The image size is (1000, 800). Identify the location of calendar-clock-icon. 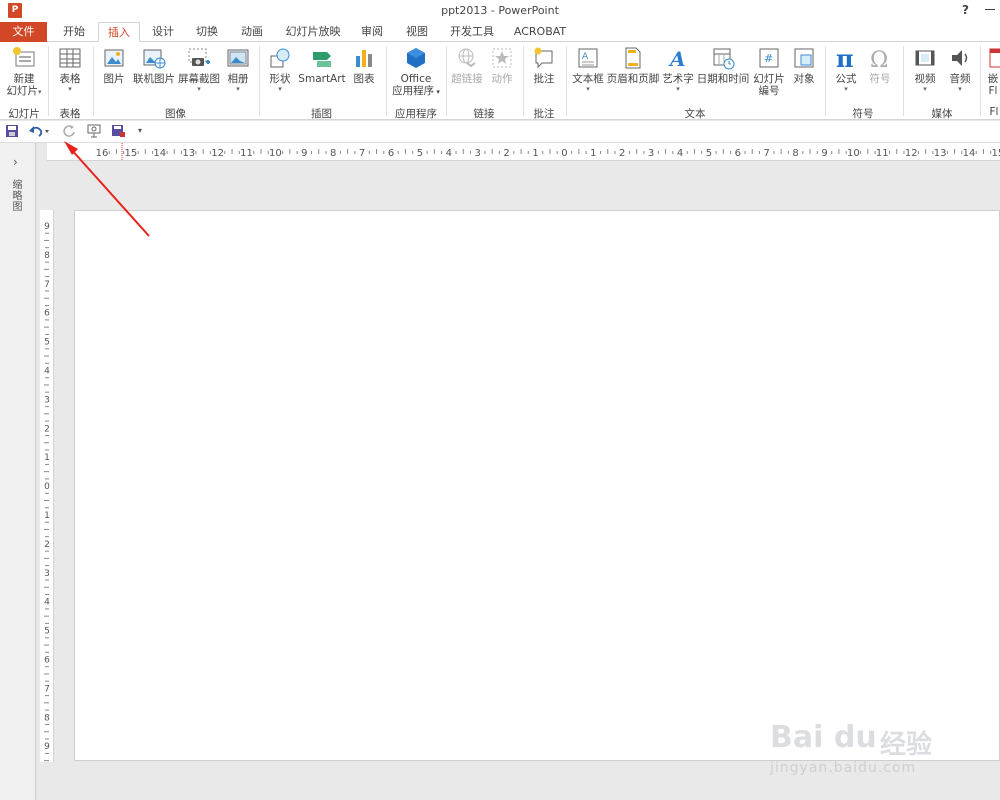
(724, 59).